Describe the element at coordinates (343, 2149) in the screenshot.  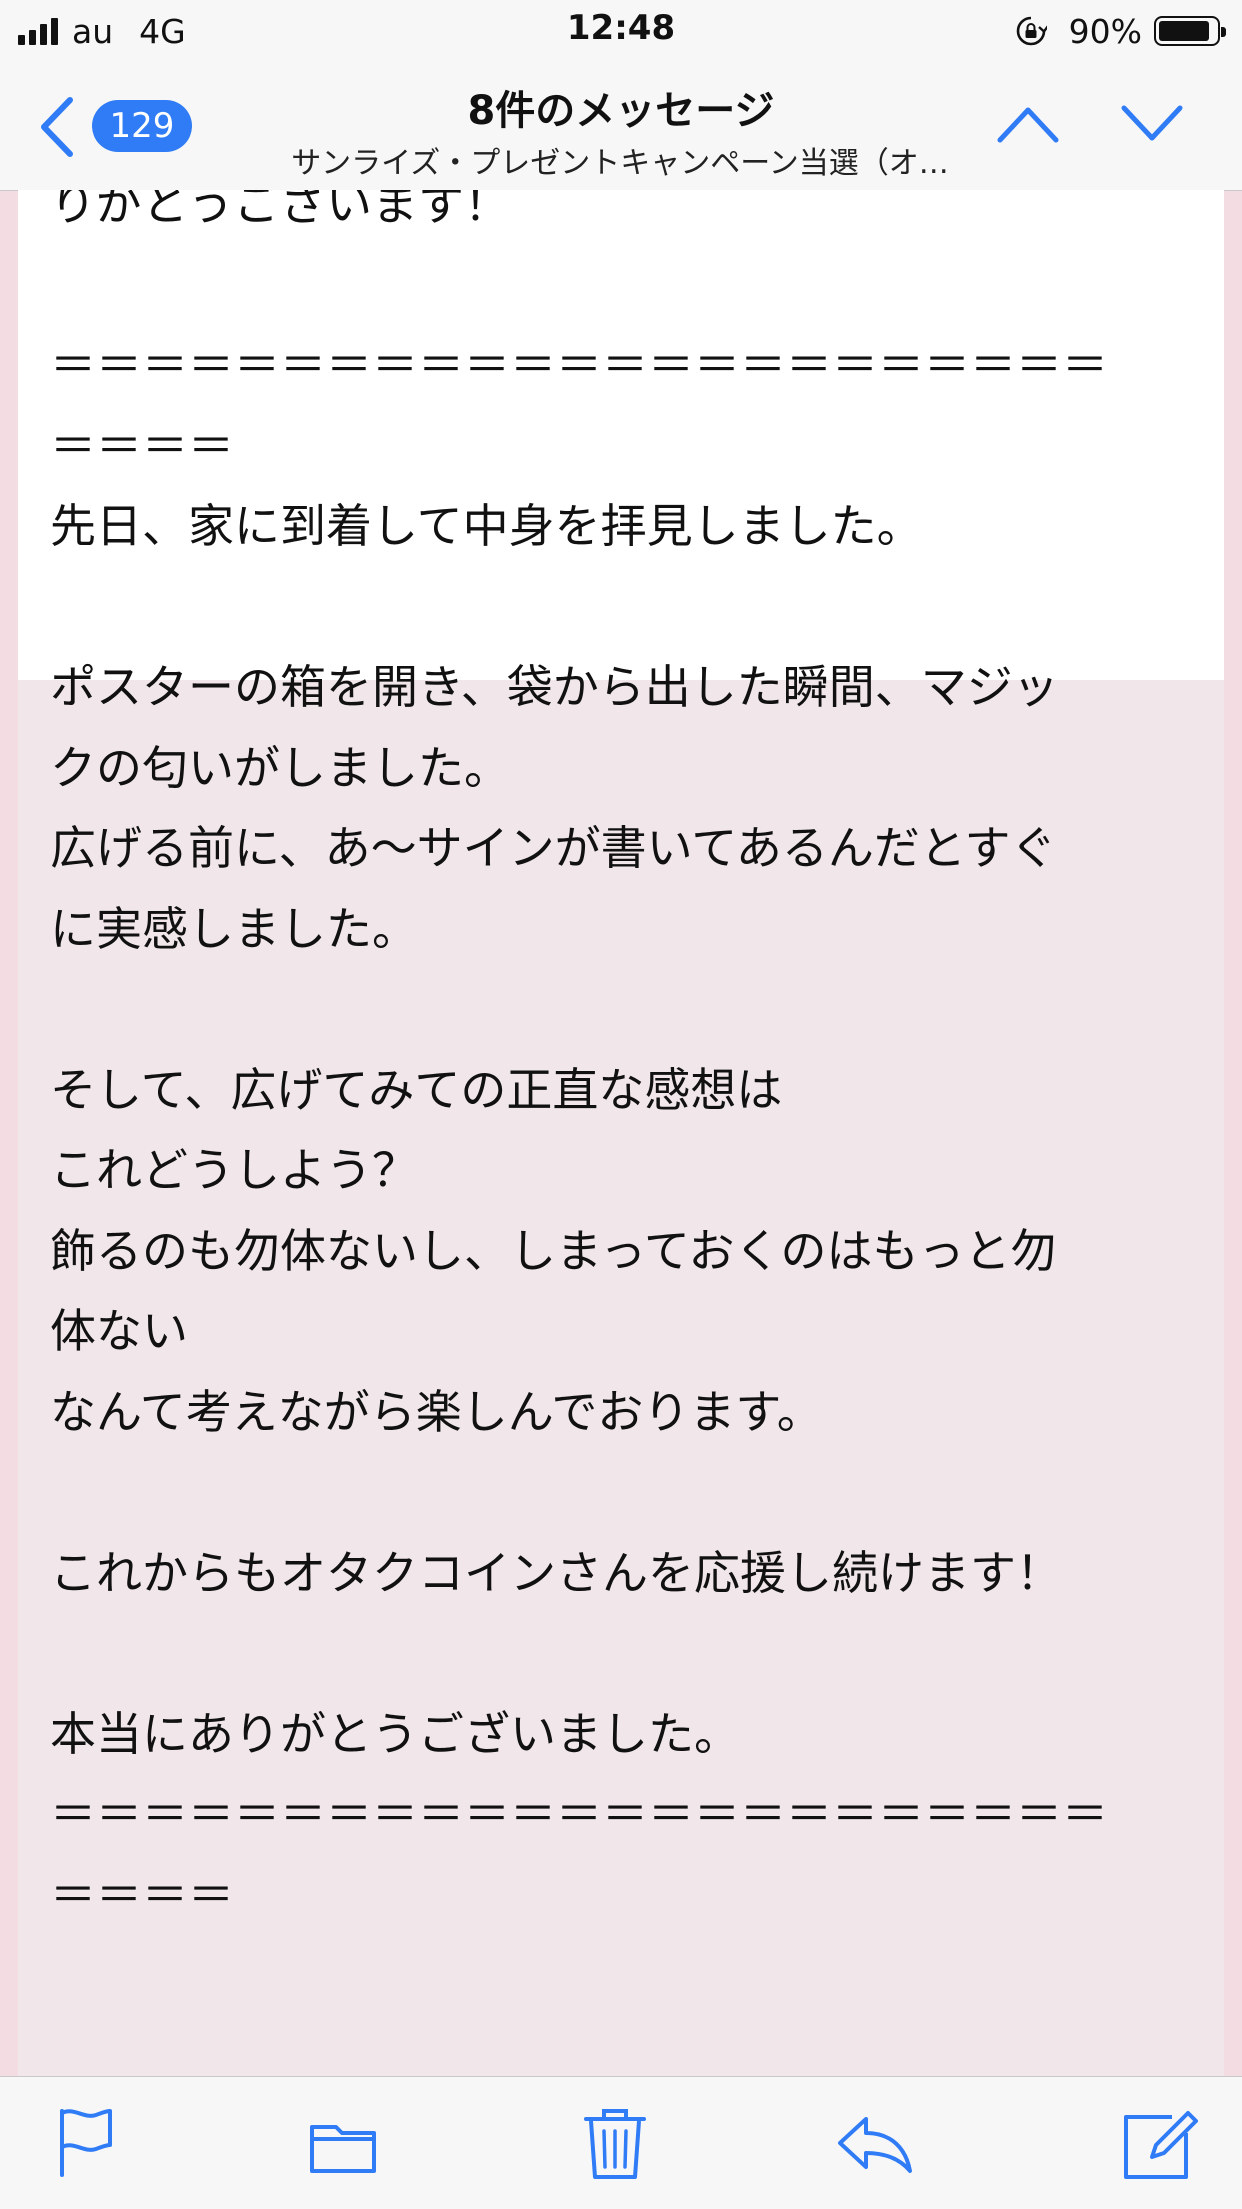
I see `folder-icon` at that location.